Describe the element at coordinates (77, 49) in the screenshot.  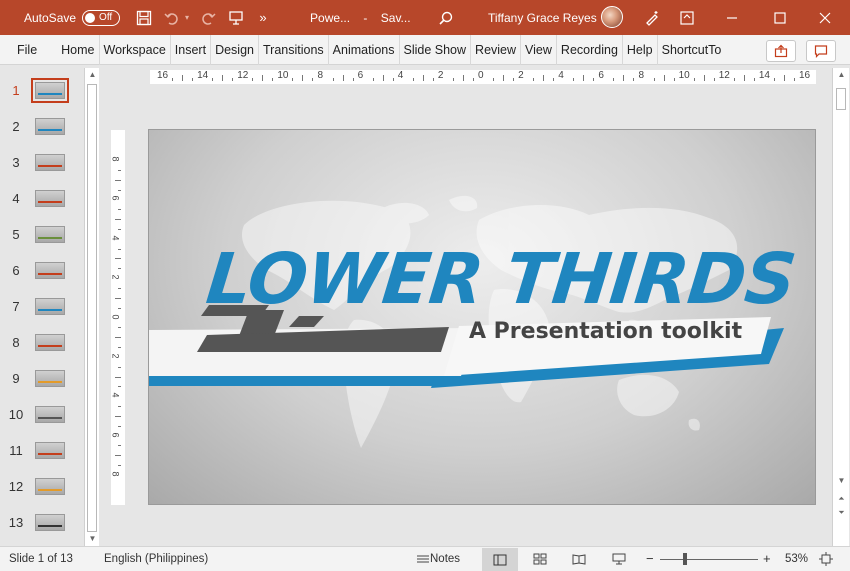
I see `tab-home: Home` at that location.